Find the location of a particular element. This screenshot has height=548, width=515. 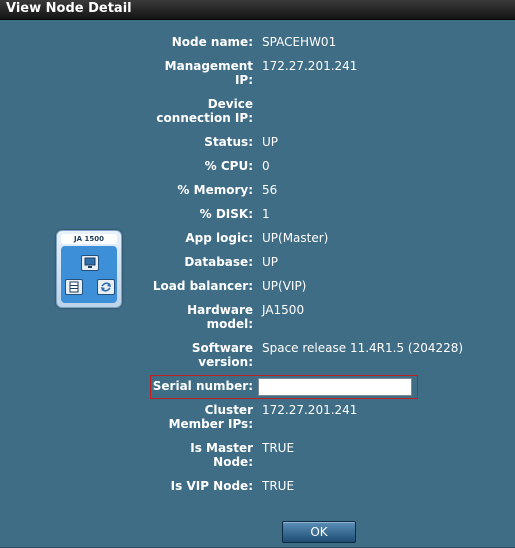

software-version-label: Software version: is located at coordinates (222, 355).